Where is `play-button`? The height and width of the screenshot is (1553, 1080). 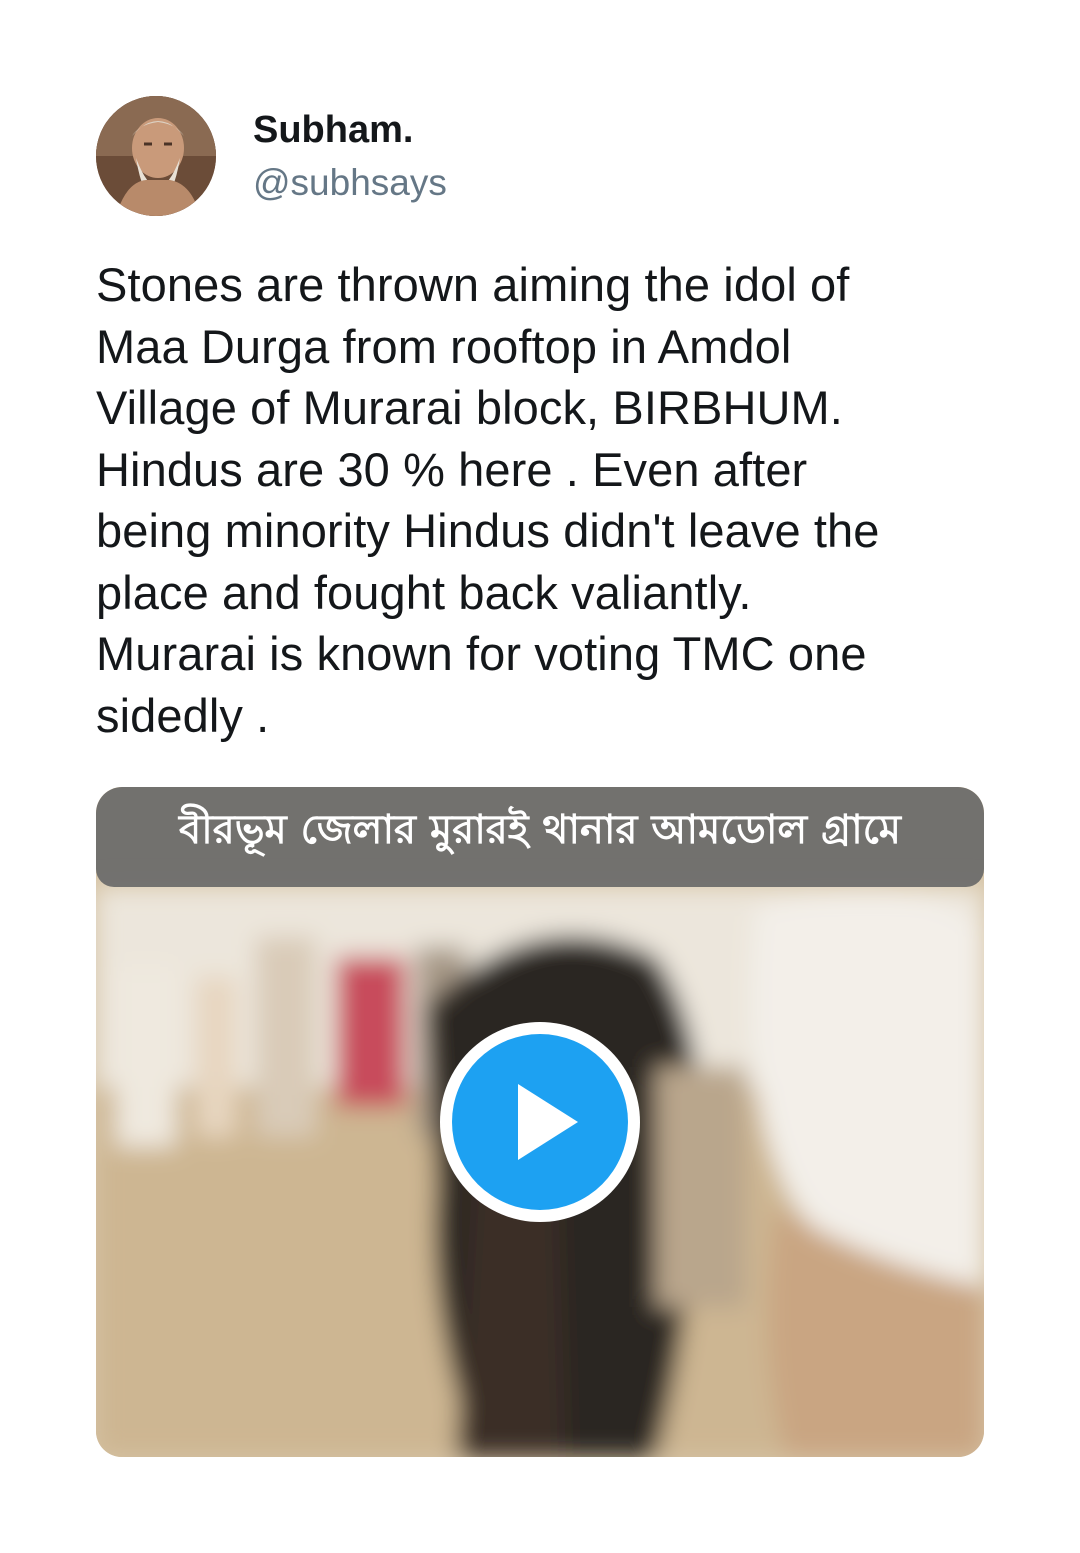 play-button is located at coordinates (540, 1122).